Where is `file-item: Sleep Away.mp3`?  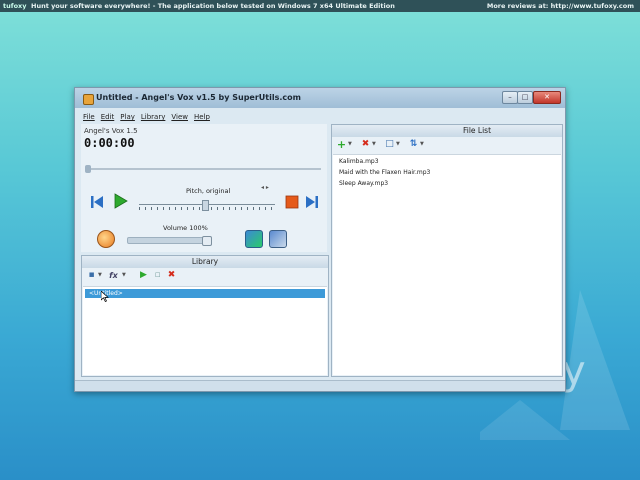 file-item: Sleep Away.mp3 is located at coordinates (363, 183).